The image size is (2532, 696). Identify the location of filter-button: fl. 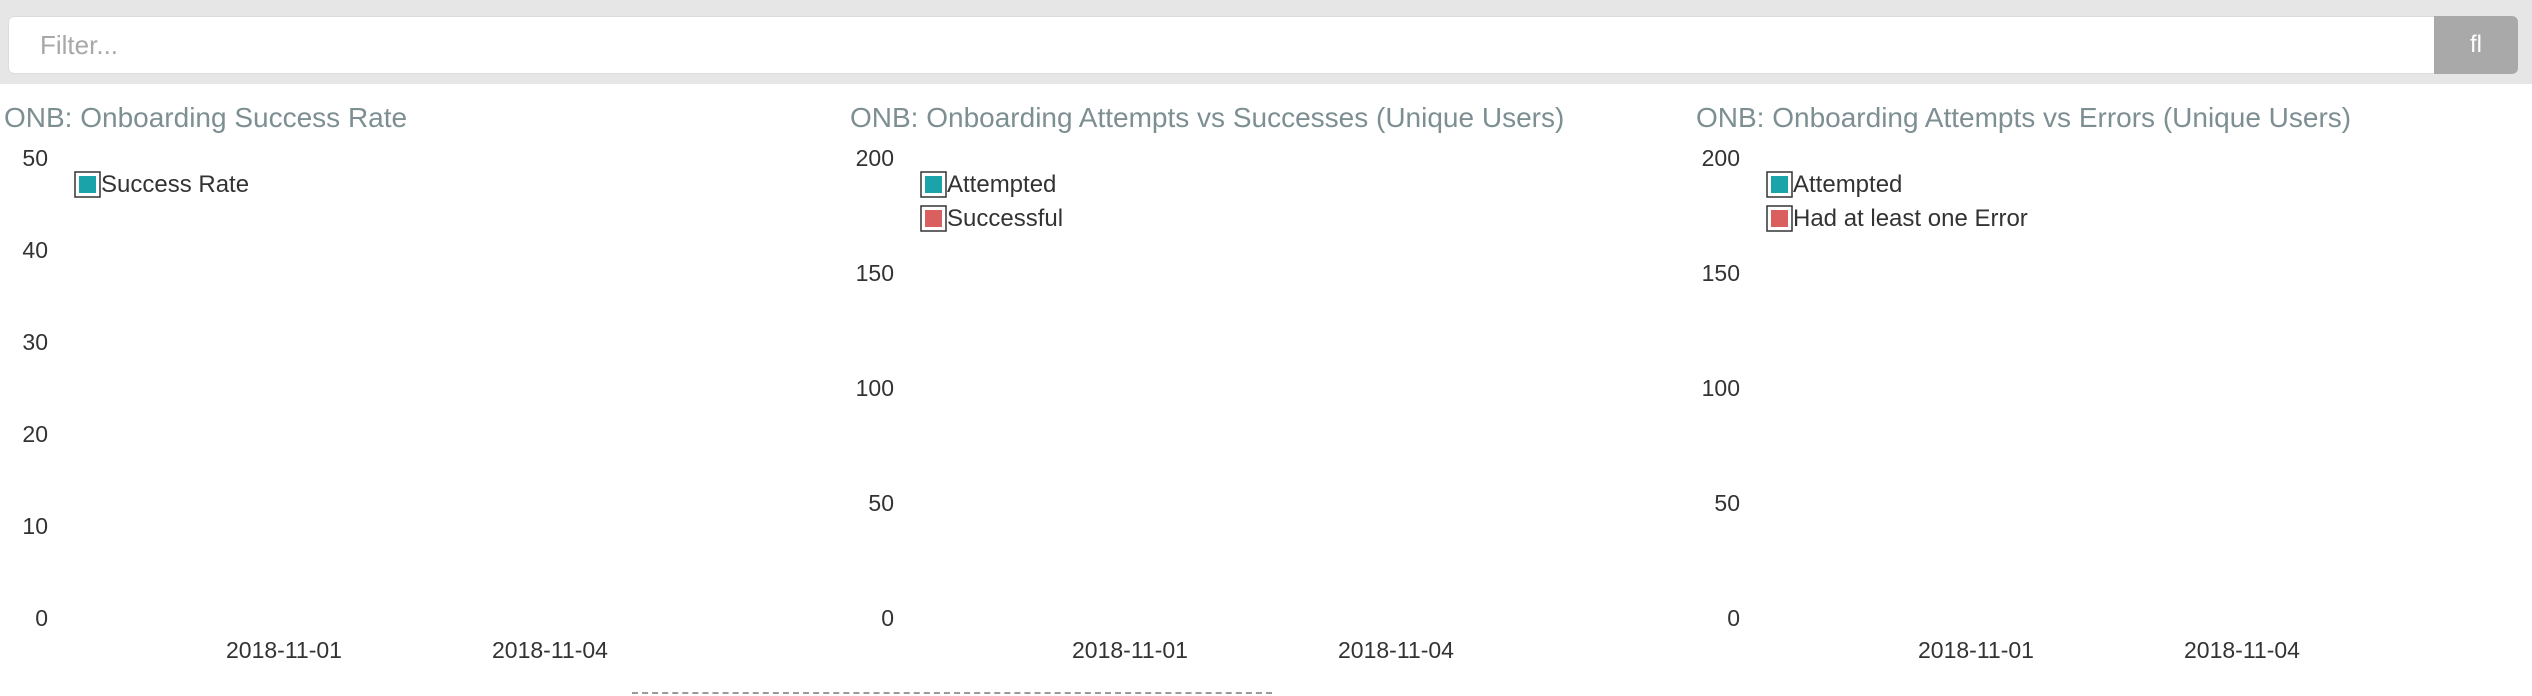
(2476, 45).